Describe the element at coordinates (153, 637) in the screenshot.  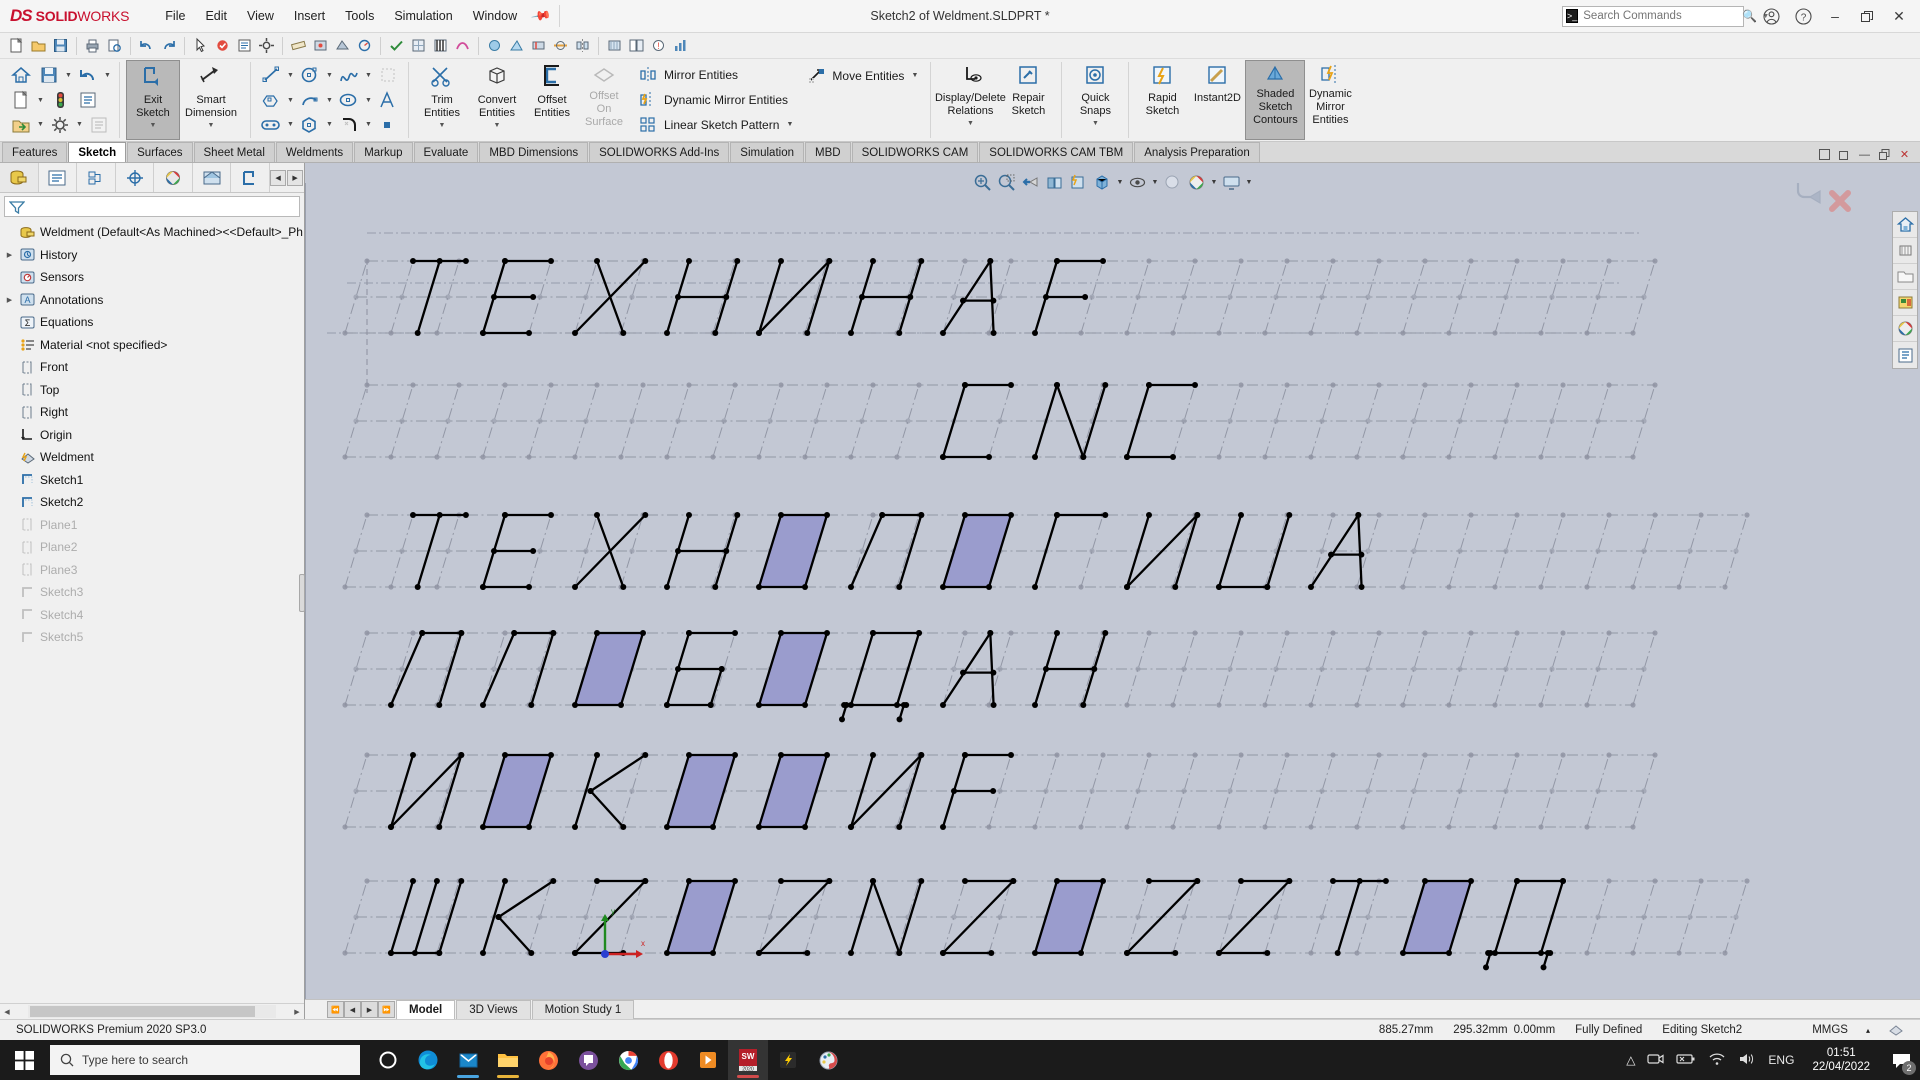
I see `tree-node-sketch5: Sketch5` at that location.